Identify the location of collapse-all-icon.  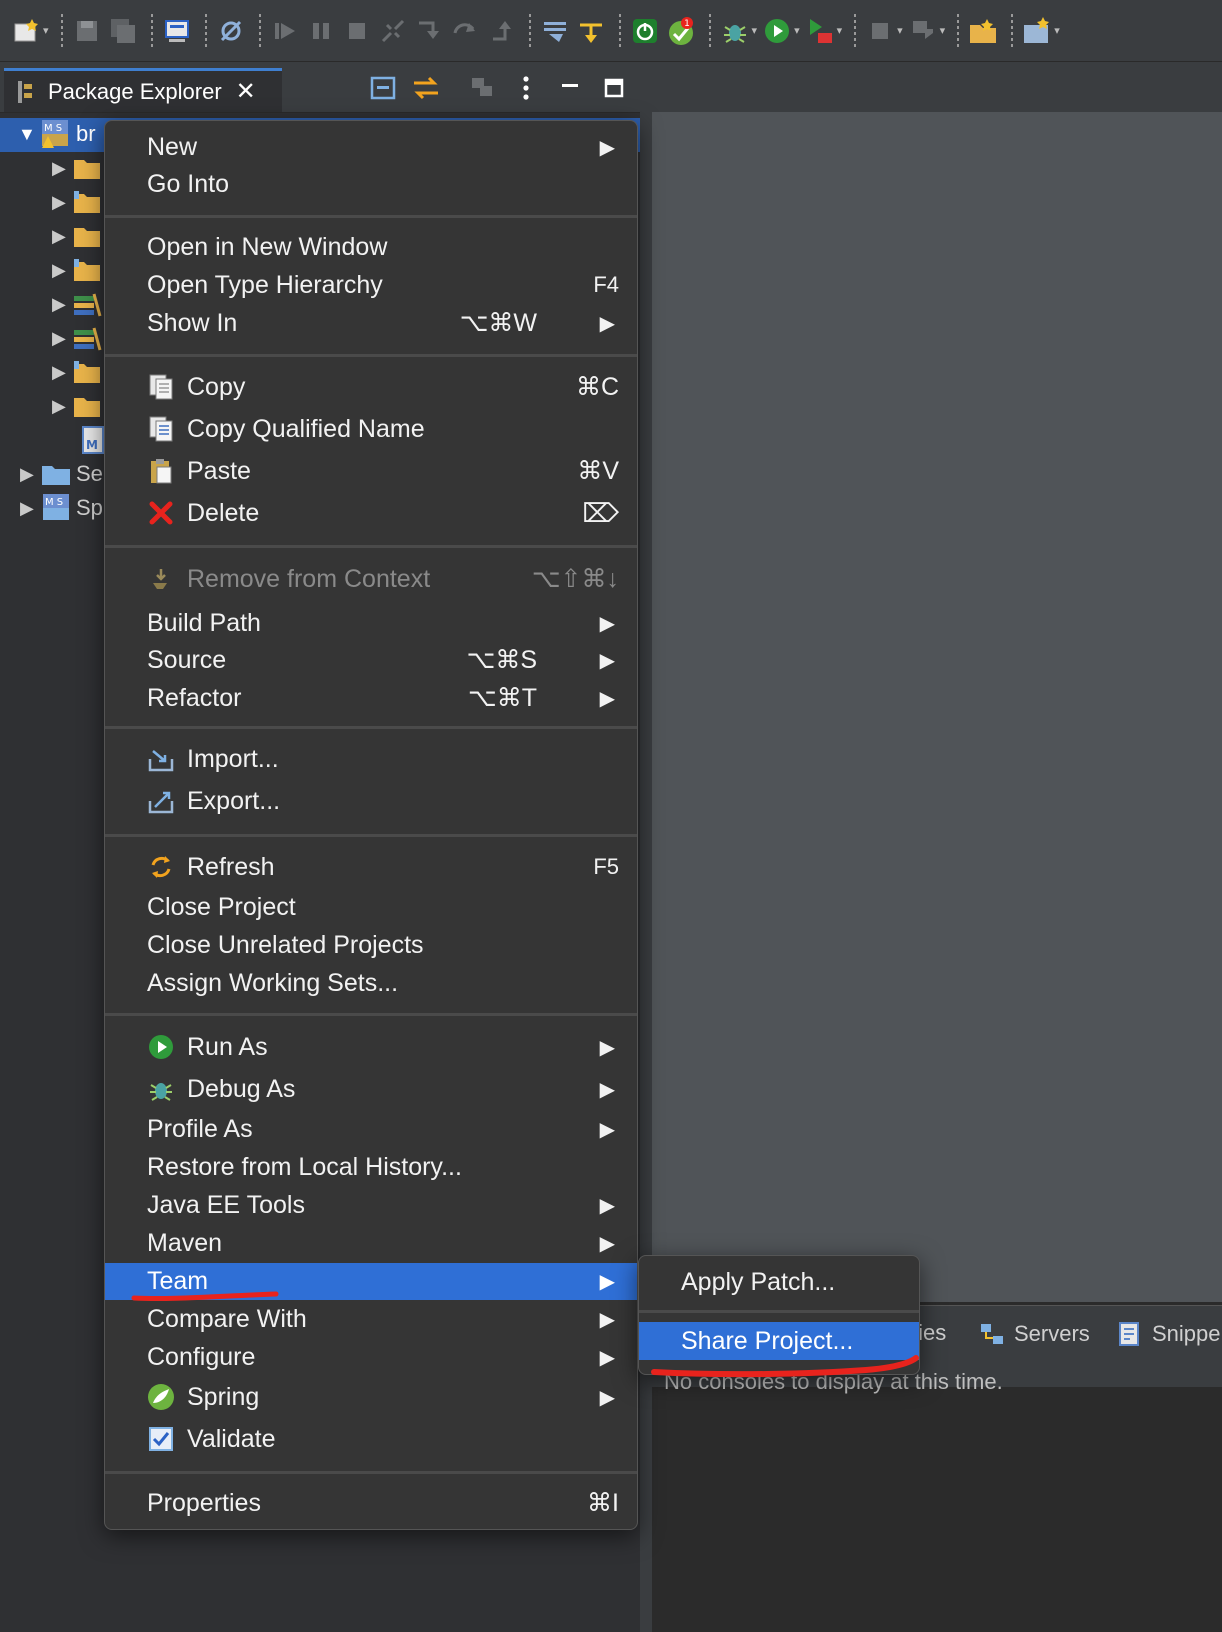
(384, 88).